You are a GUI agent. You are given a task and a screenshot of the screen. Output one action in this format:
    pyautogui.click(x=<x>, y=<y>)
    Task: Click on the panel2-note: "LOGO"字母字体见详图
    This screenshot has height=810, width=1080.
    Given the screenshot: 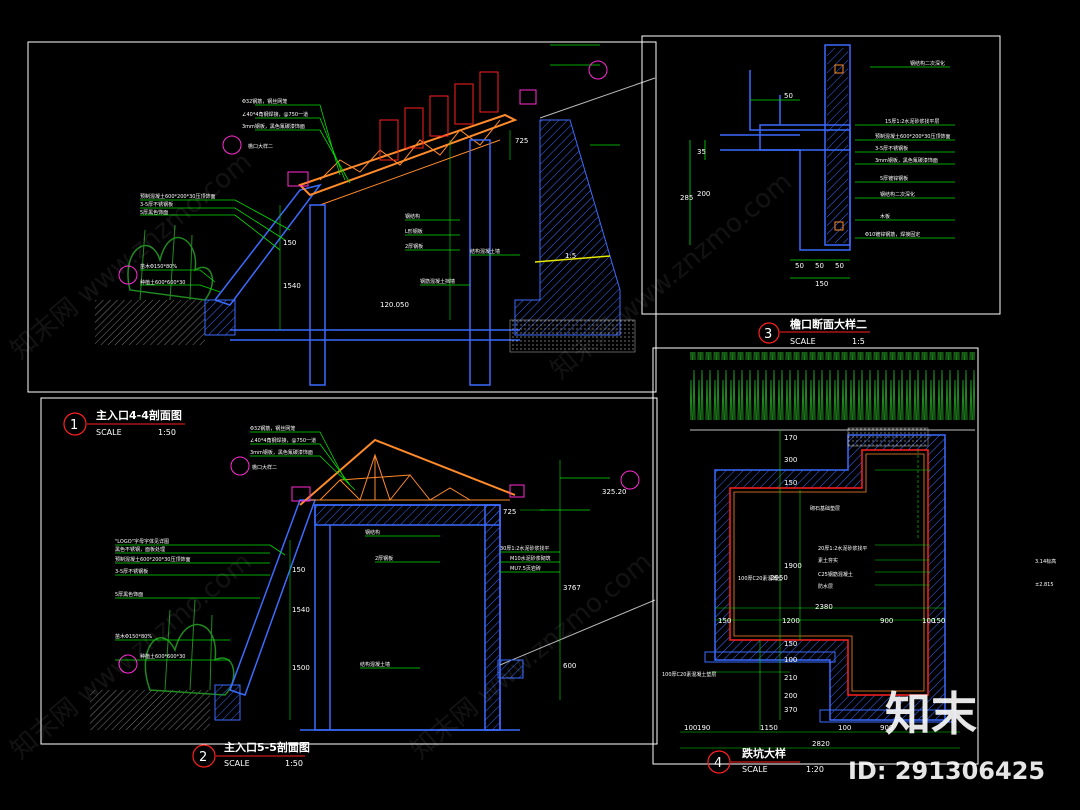 What is the action you would take?
    pyautogui.click(x=142, y=541)
    